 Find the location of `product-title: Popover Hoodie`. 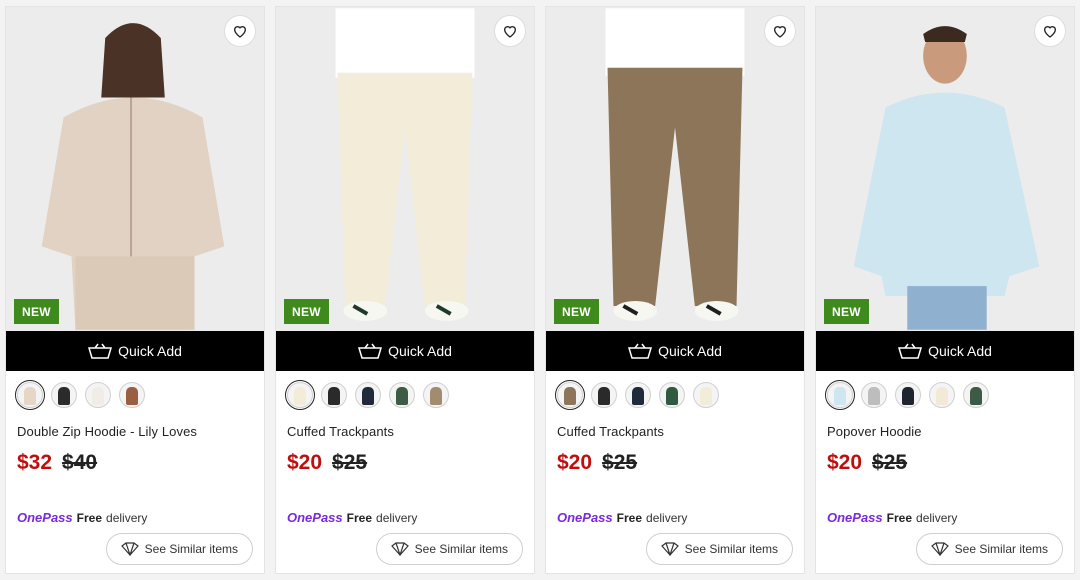

product-title: Popover Hoodie is located at coordinates (945, 425).